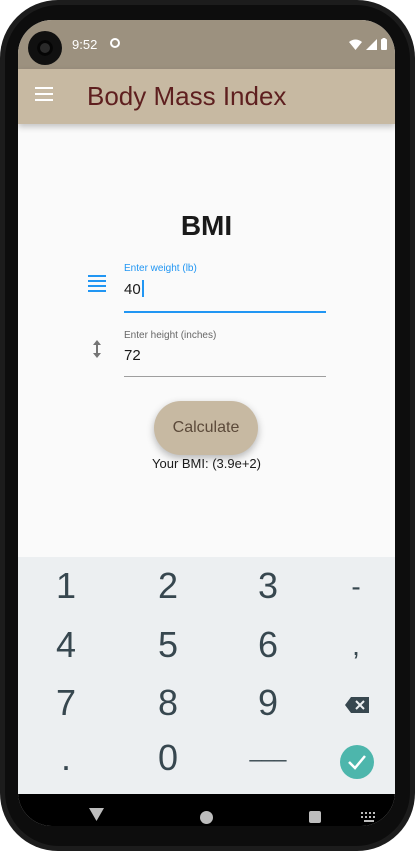 Image resolution: width=415 pixels, height=851 pixels. I want to click on key-4: 4, so click(66, 645).